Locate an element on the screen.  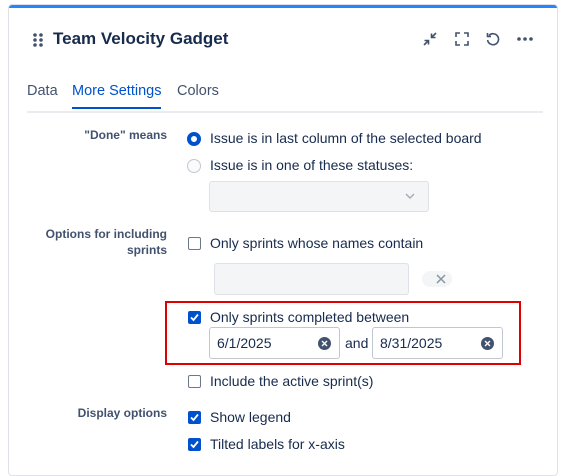
tab-more-settings: More Settings is located at coordinates (117, 96).